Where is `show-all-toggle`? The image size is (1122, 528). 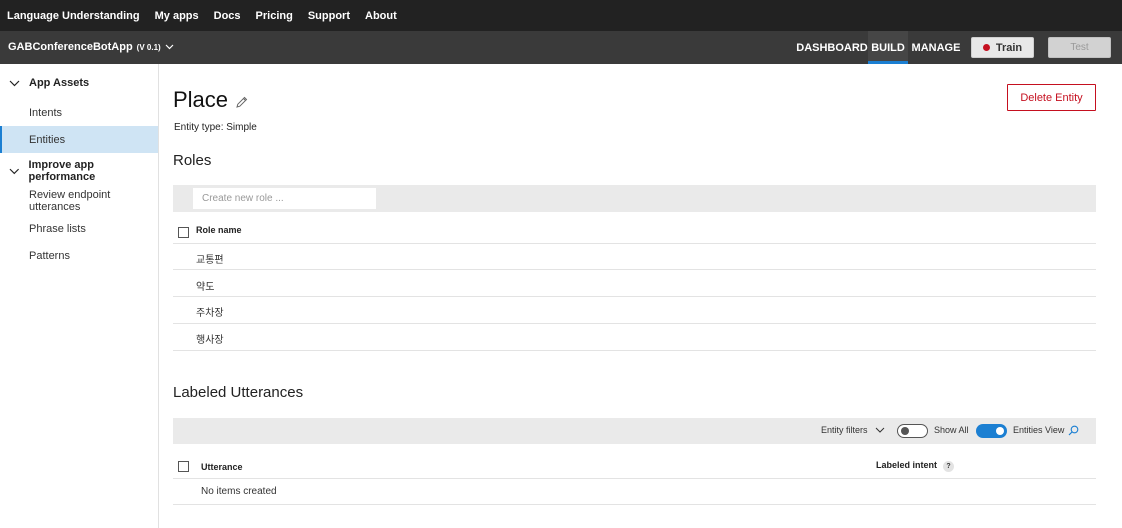 show-all-toggle is located at coordinates (912, 431).